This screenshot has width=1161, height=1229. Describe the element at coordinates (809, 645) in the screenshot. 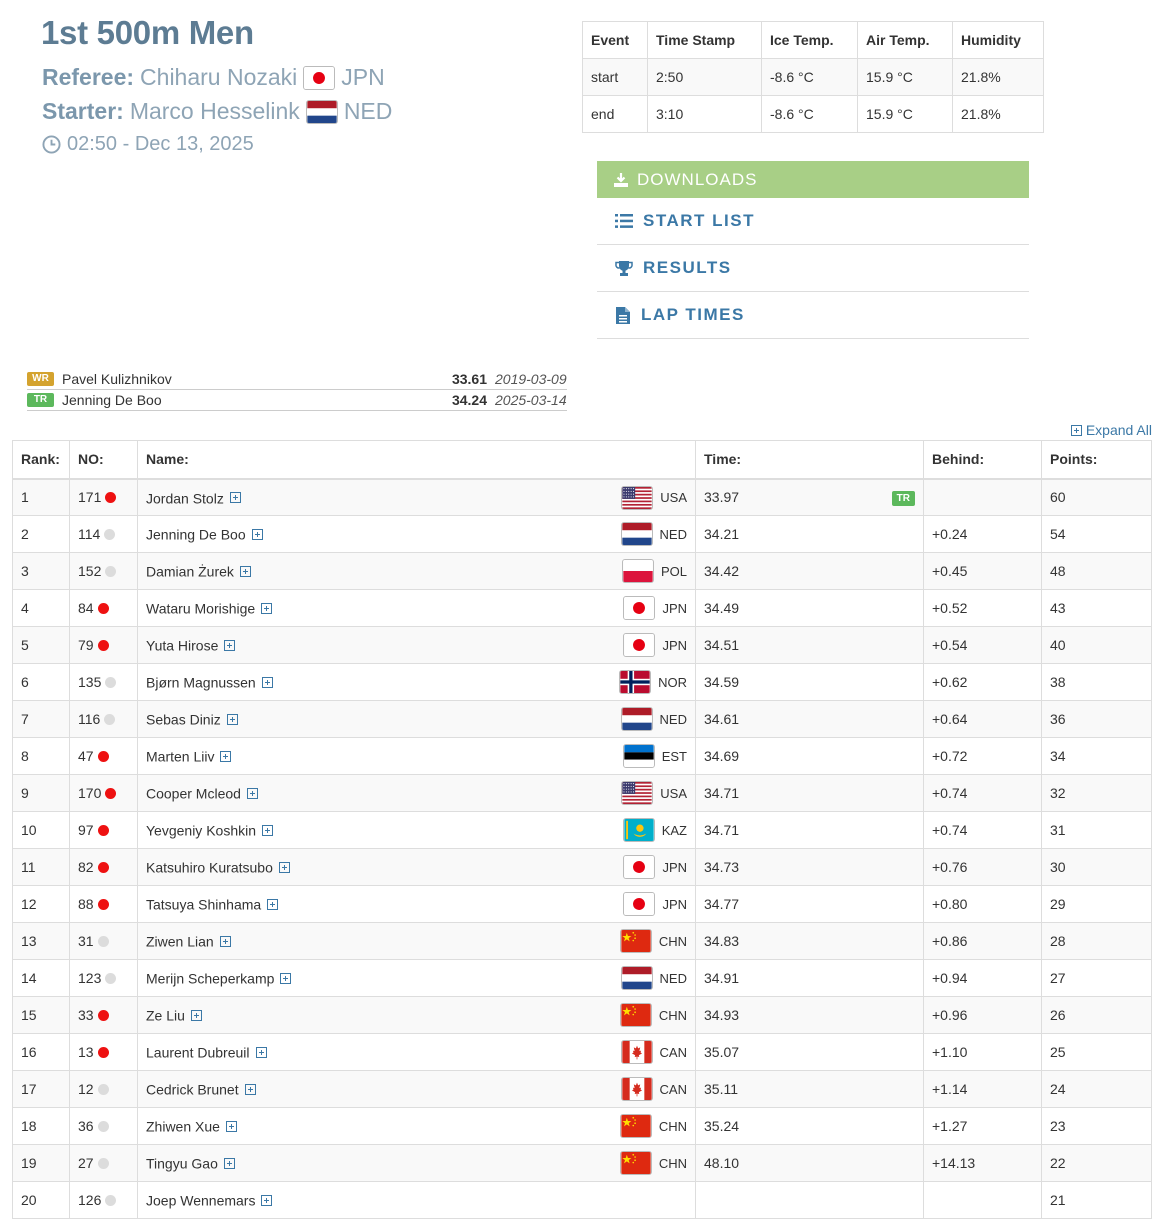

I see `time-cell: 34.51` at that location.